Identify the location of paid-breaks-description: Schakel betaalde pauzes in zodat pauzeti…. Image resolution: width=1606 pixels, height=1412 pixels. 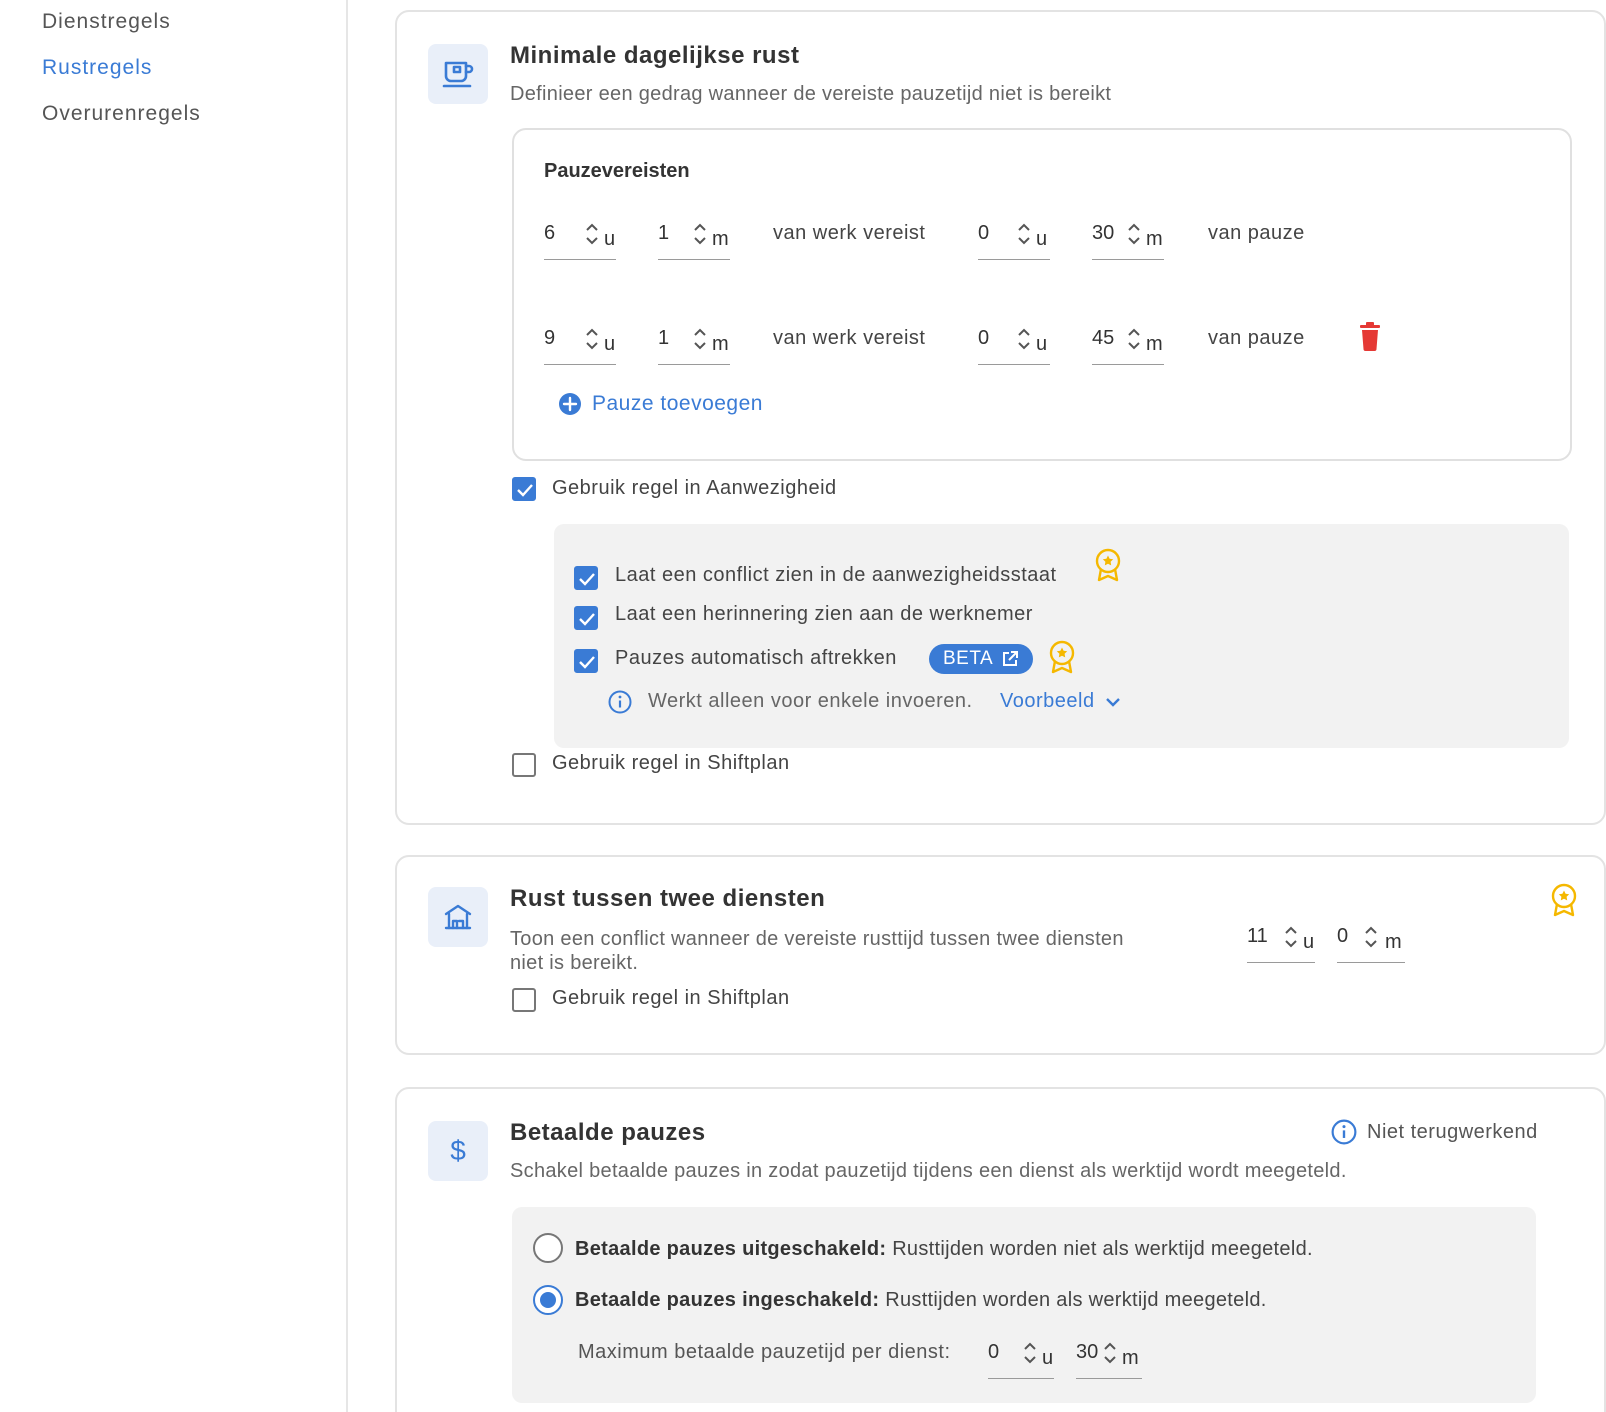
(928, 1171).